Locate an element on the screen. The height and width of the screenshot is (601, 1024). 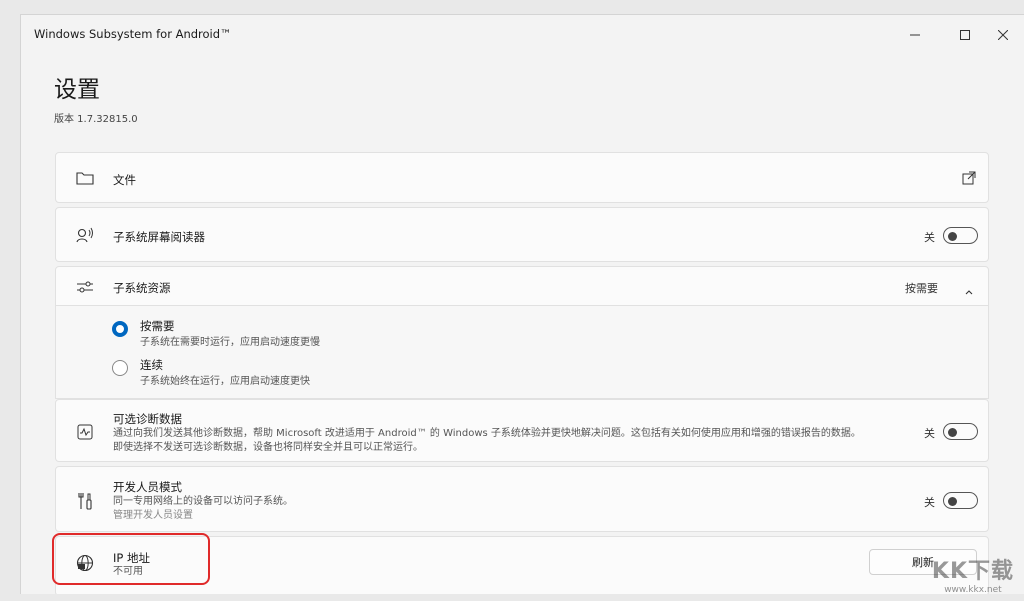
screen-reader-icon is located at coordinates (85, 235).